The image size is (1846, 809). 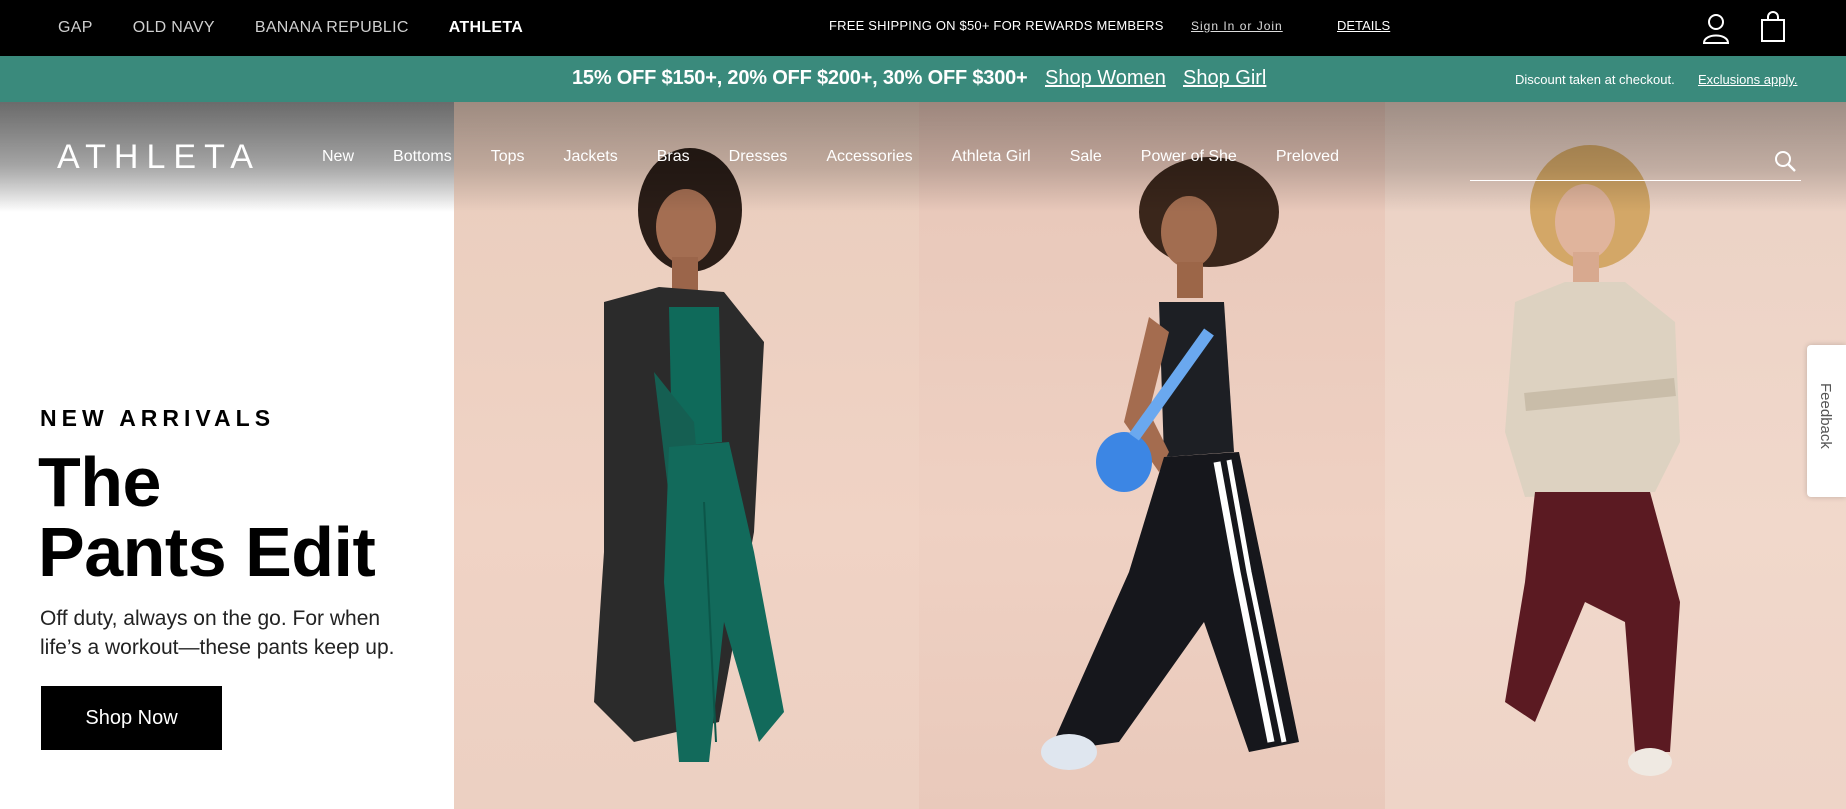 I want to click on feedback-tab: Feedback, so click(x=1826, y=421).